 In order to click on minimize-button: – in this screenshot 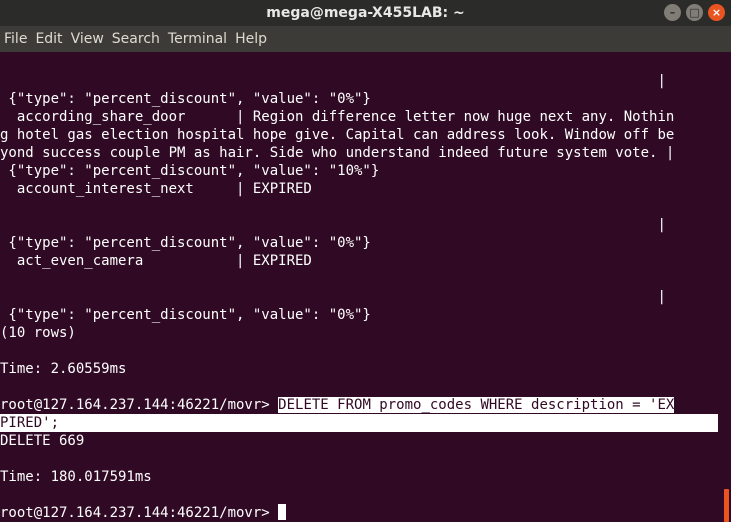, I will do `click(672, 12)`.